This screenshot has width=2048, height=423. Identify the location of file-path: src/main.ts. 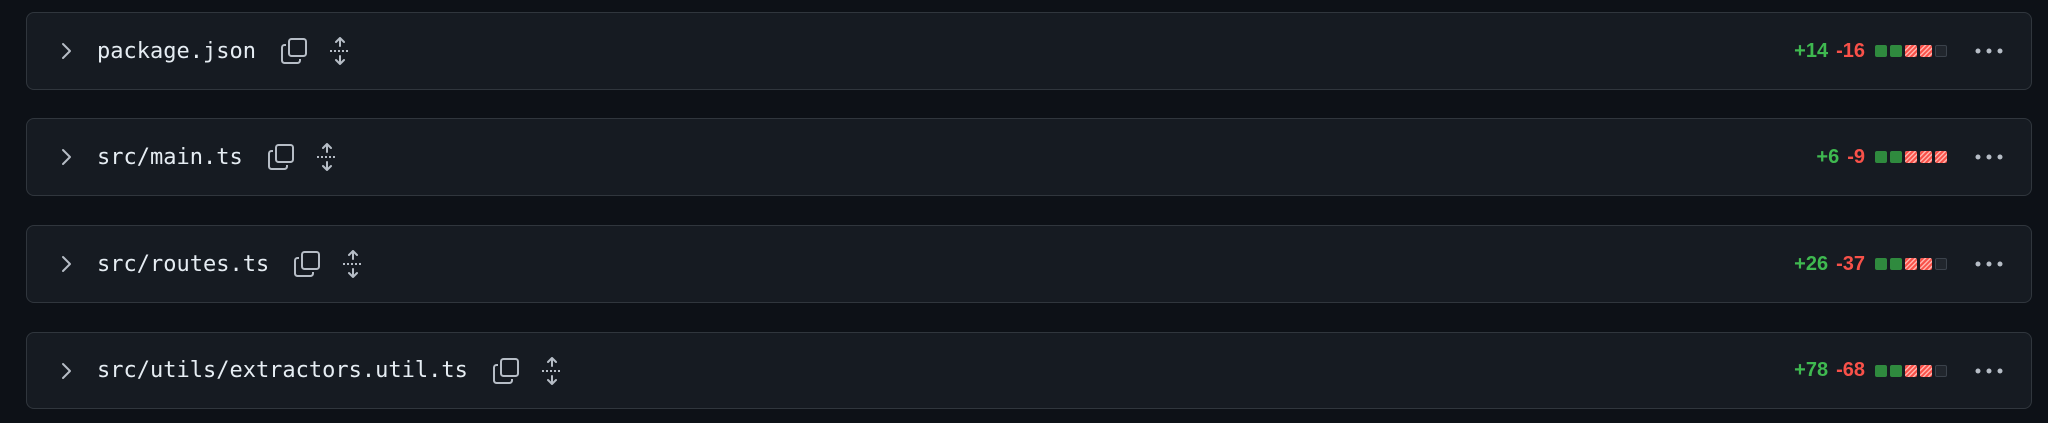
(170, 157).